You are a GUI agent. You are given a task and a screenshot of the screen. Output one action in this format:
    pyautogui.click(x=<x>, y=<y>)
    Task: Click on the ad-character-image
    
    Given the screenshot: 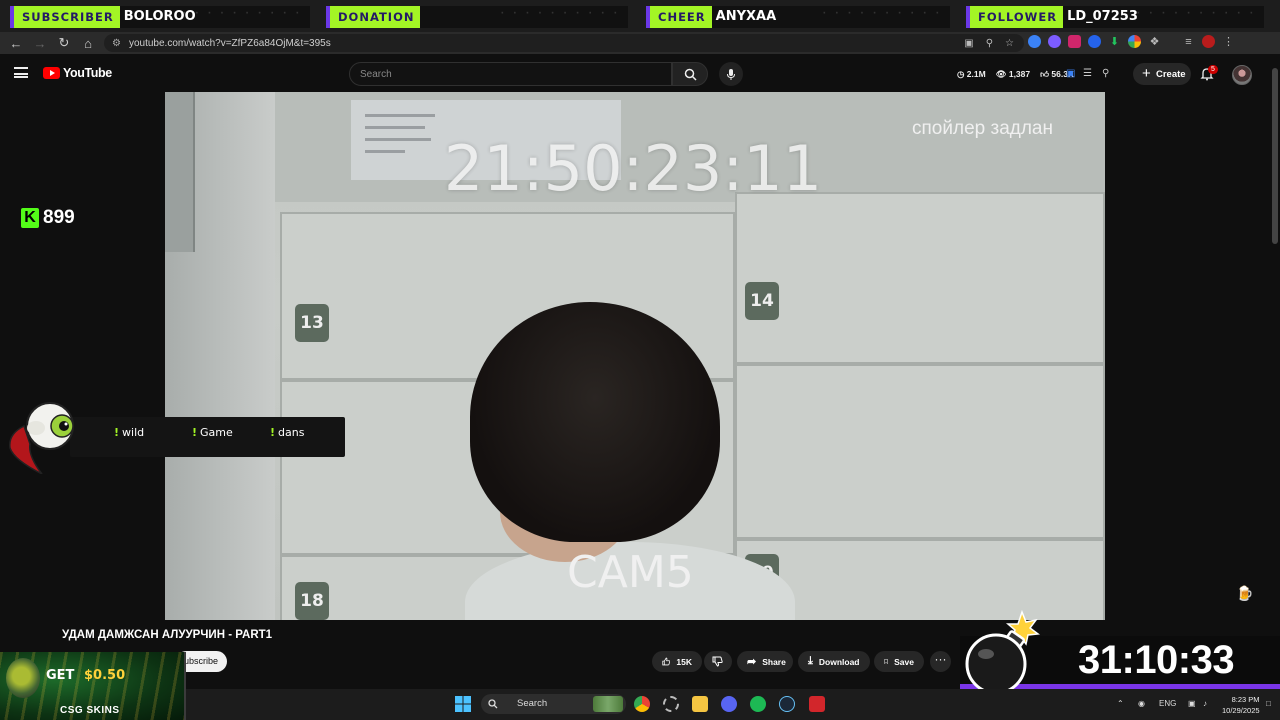 What is the action you would take?
    pyautogui.click(x=23, y=678)
    